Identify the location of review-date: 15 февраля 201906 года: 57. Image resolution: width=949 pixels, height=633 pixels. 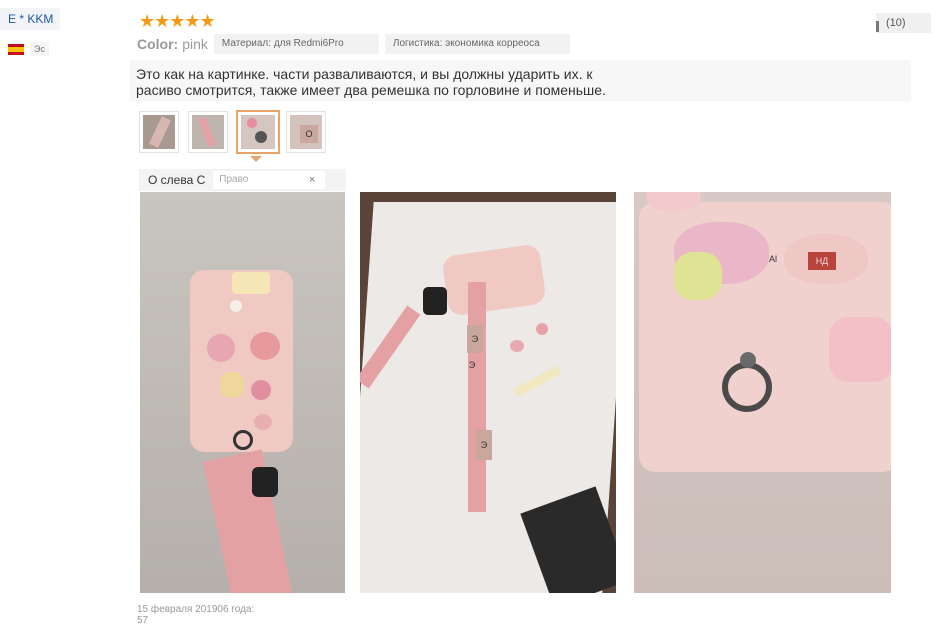
(195, 615).